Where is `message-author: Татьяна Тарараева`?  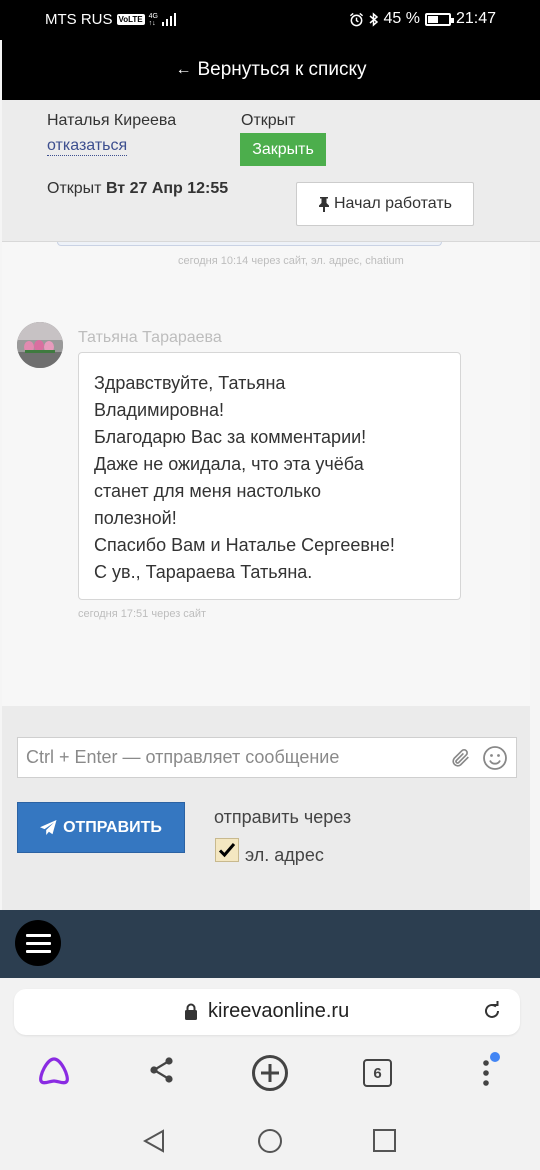 message-author: Татьяна Тарараева is located at coordinates (150, 337).